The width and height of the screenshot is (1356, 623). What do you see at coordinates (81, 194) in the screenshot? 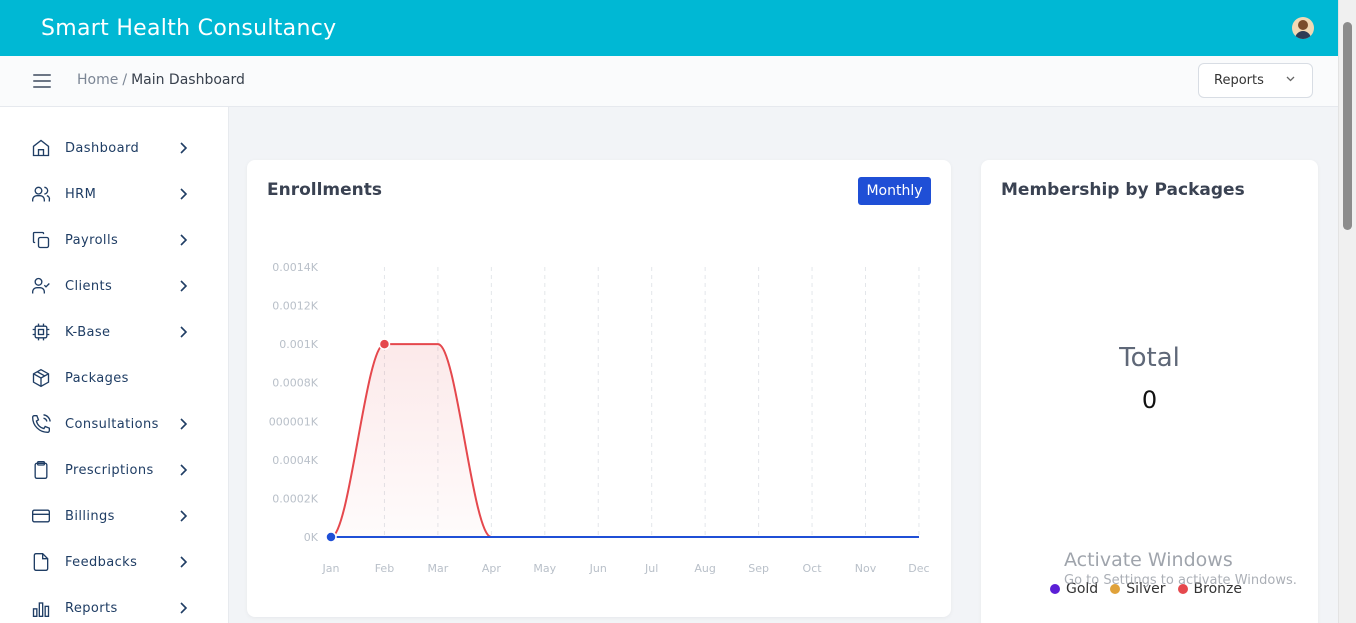
I see `sidebar-item-label: HRM` at bounding box center [81, 194].